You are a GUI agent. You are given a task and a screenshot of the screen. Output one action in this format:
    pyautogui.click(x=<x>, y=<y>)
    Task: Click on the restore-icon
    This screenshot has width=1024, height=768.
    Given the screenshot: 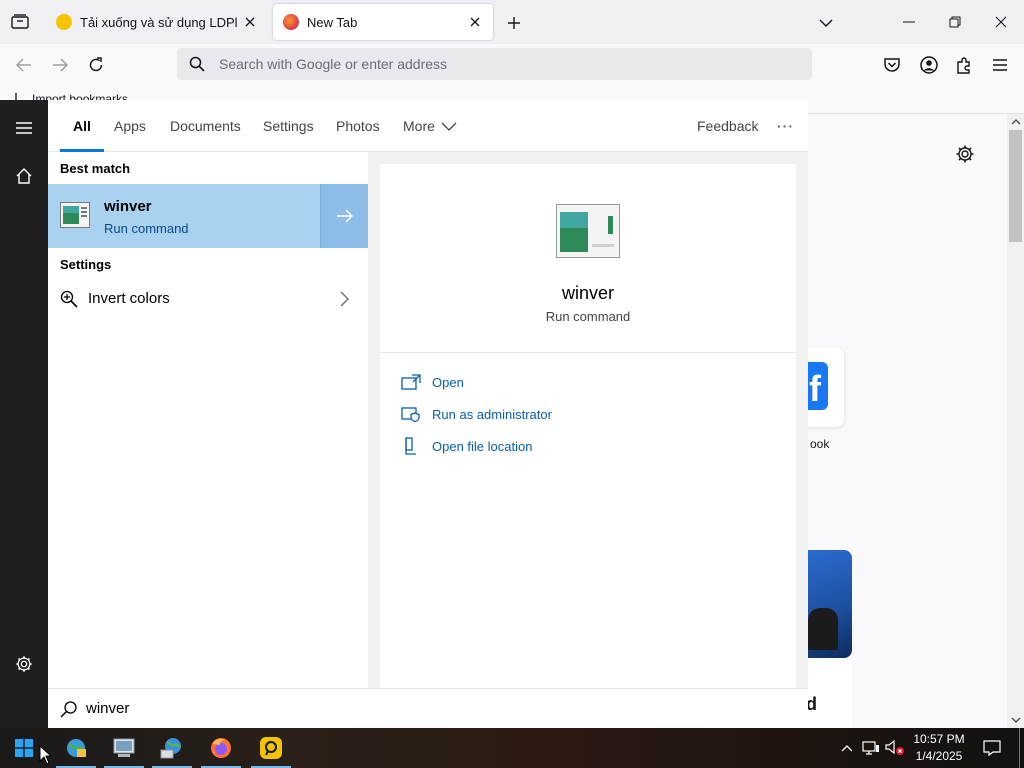 What is the action you would take?
    pyautogui.click(x=955, y=22)
    